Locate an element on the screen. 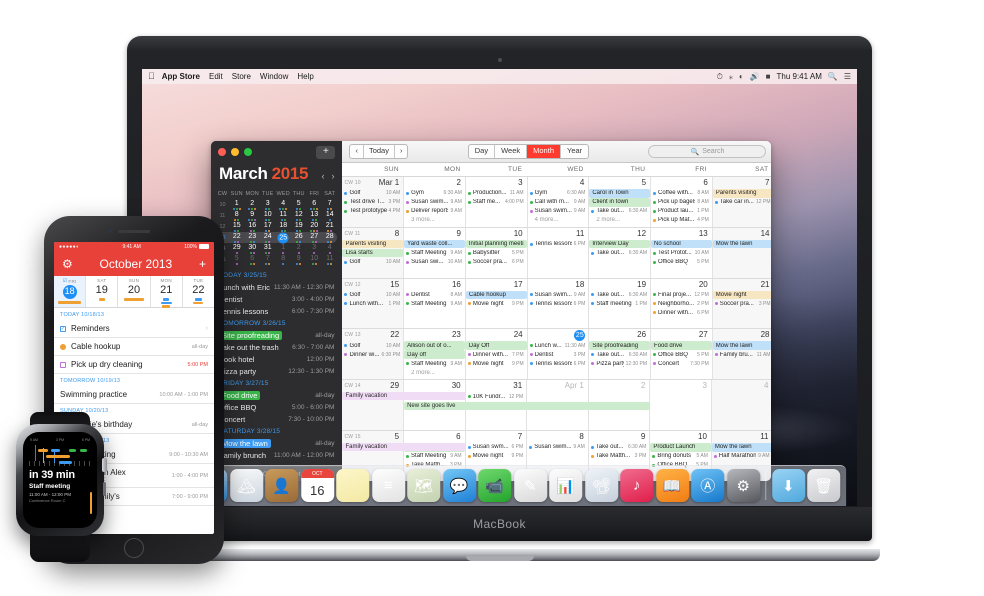  close-button is located at coordinates (222, 152).